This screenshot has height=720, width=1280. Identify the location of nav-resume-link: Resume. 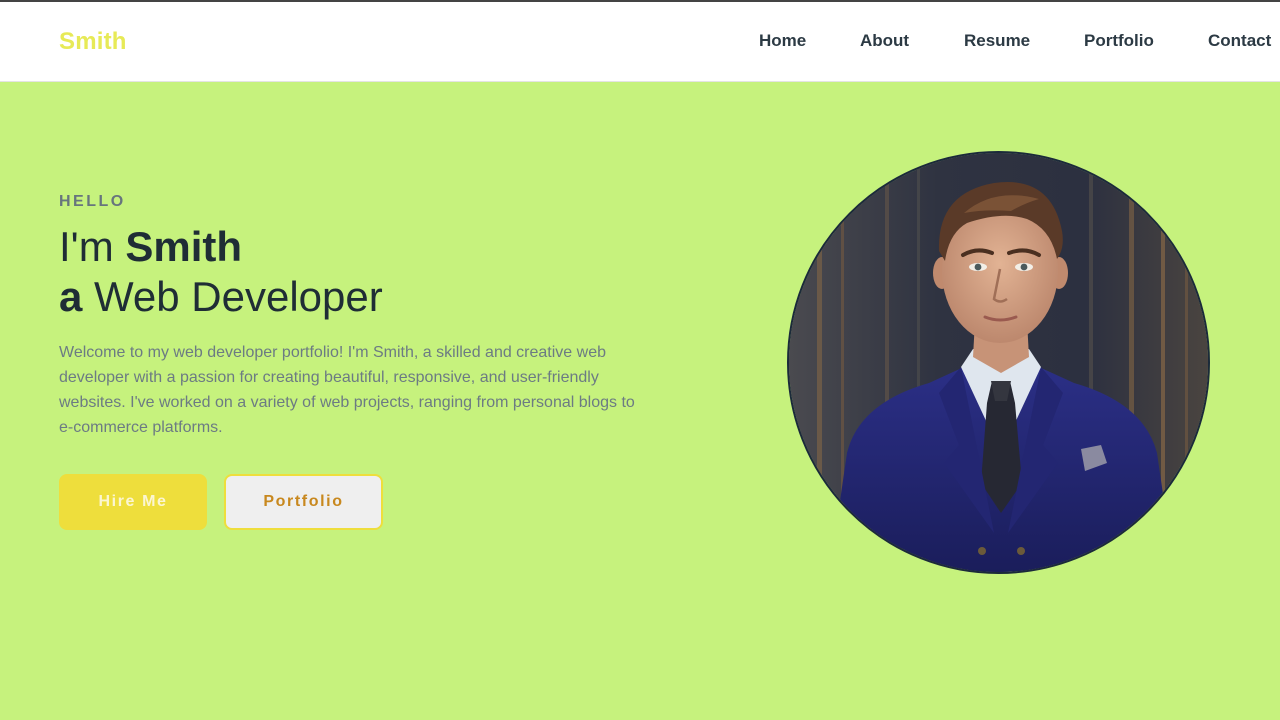
(997, 41).